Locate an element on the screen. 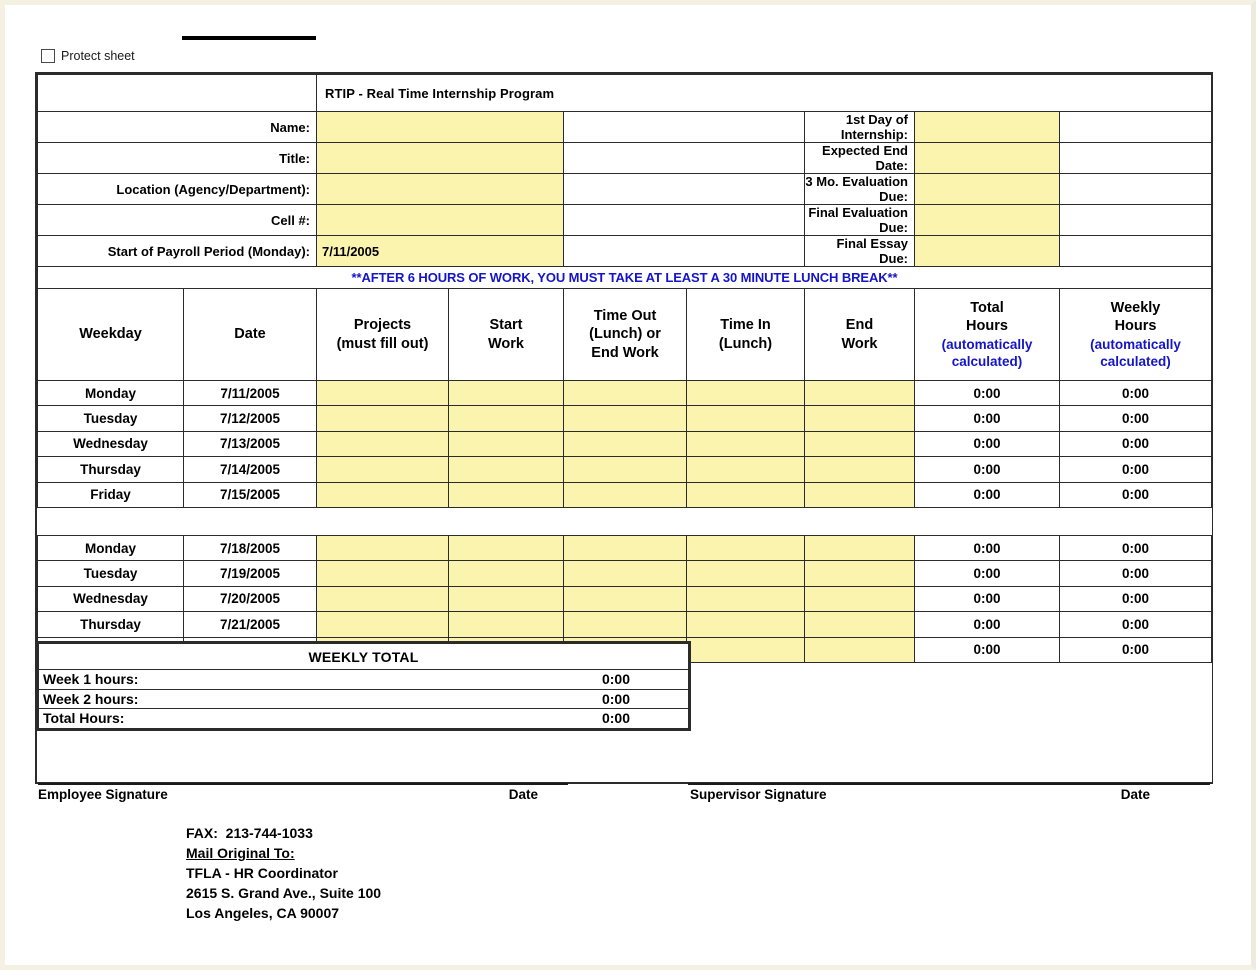 The width and height of the screenshot is (1256, 970). protect-sheet-control: Protect sheet is located at coordinates (88, 56).